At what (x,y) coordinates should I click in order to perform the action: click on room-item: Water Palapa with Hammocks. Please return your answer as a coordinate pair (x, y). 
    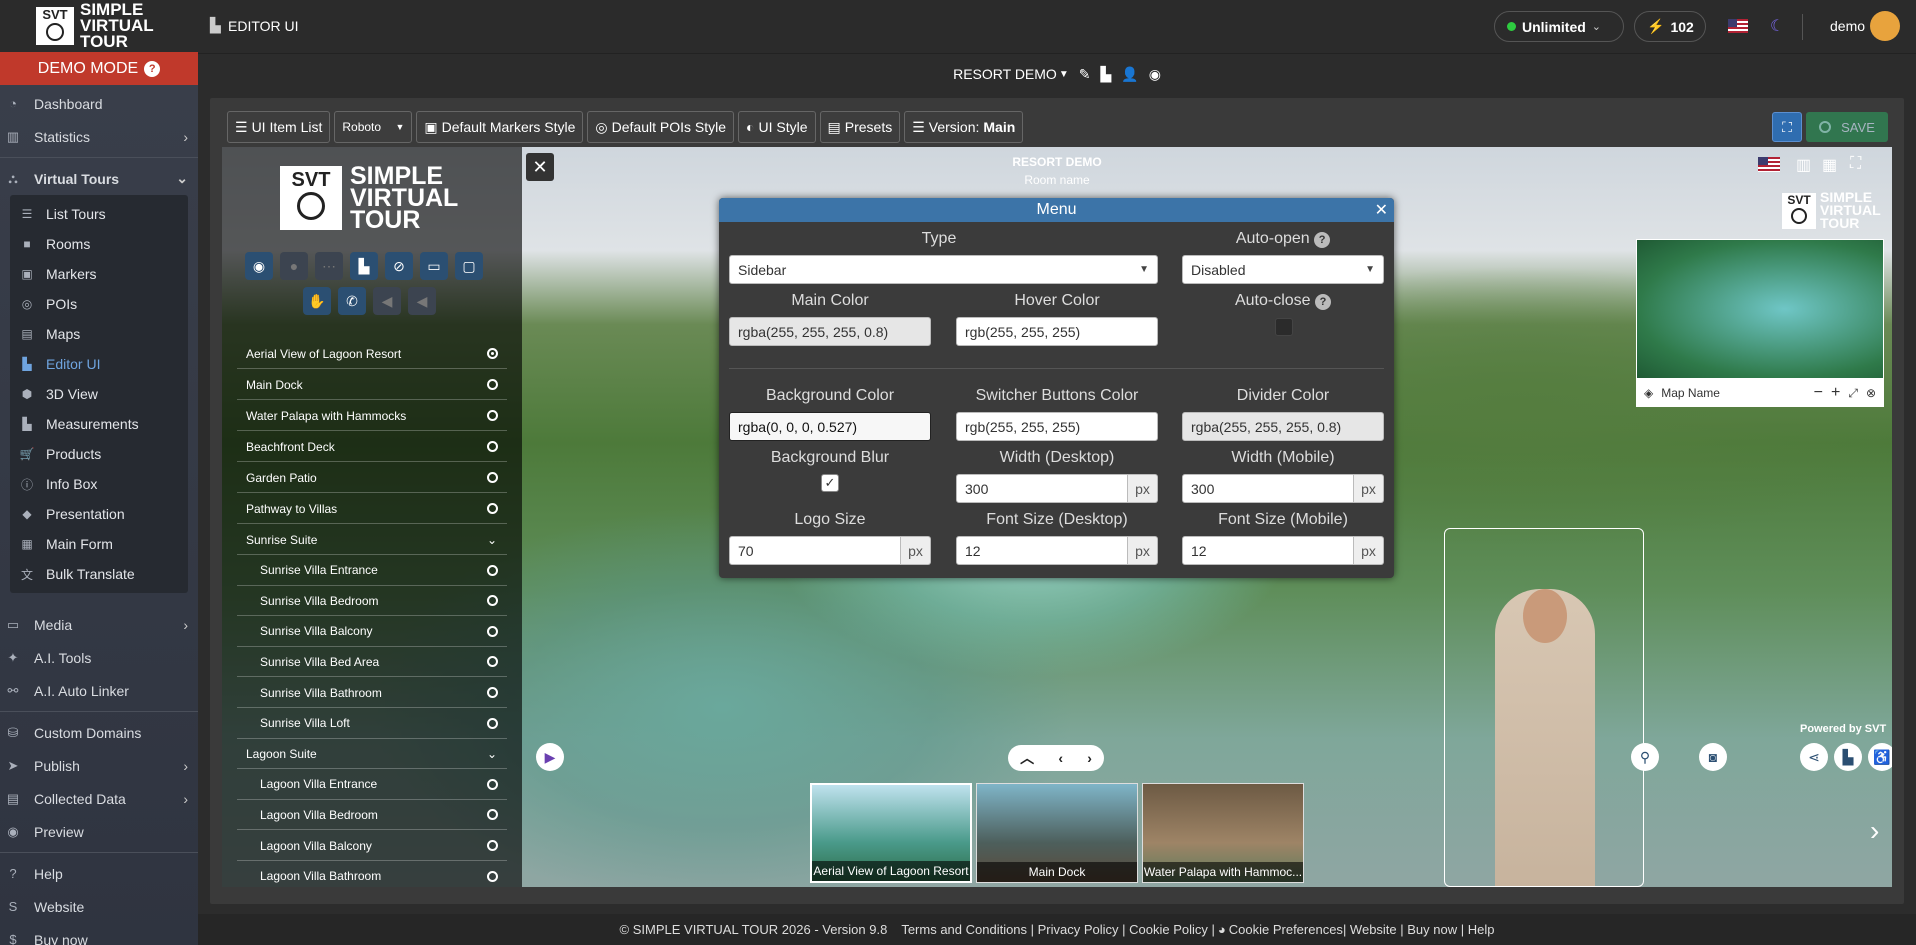
    Looking at the image, I should click on (372, 416).